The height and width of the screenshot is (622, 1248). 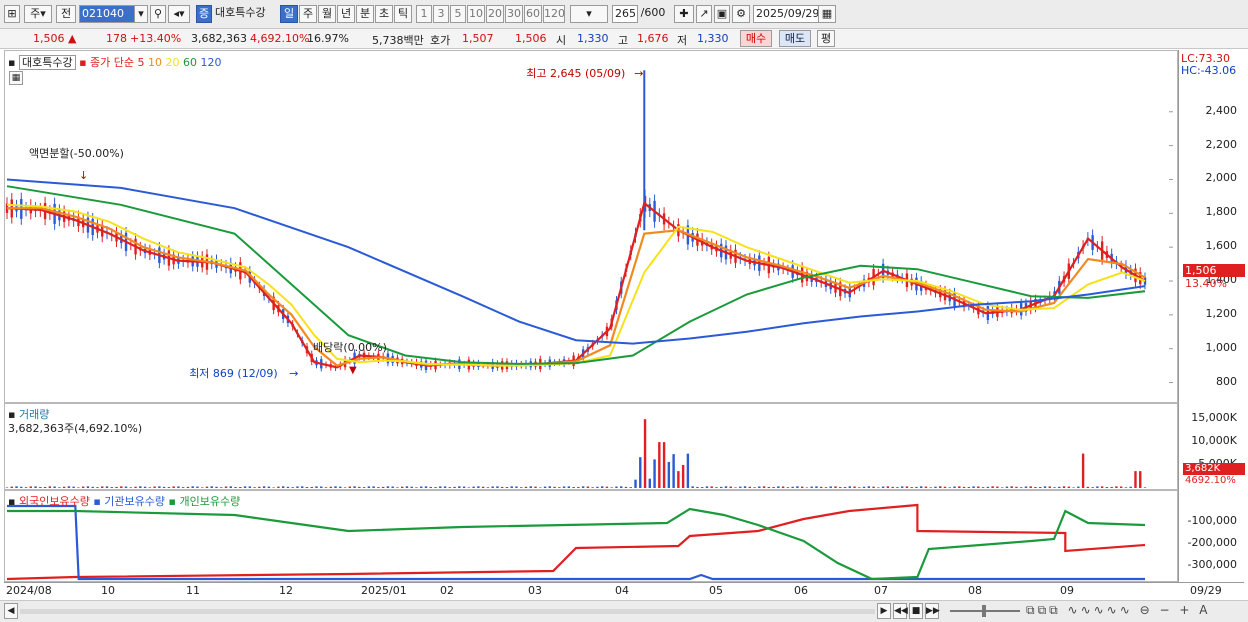 What do you see at coordinates (209, 62) in the screenshot?
I see `ma-legend-120: 120` at bounding box center [209, 62].